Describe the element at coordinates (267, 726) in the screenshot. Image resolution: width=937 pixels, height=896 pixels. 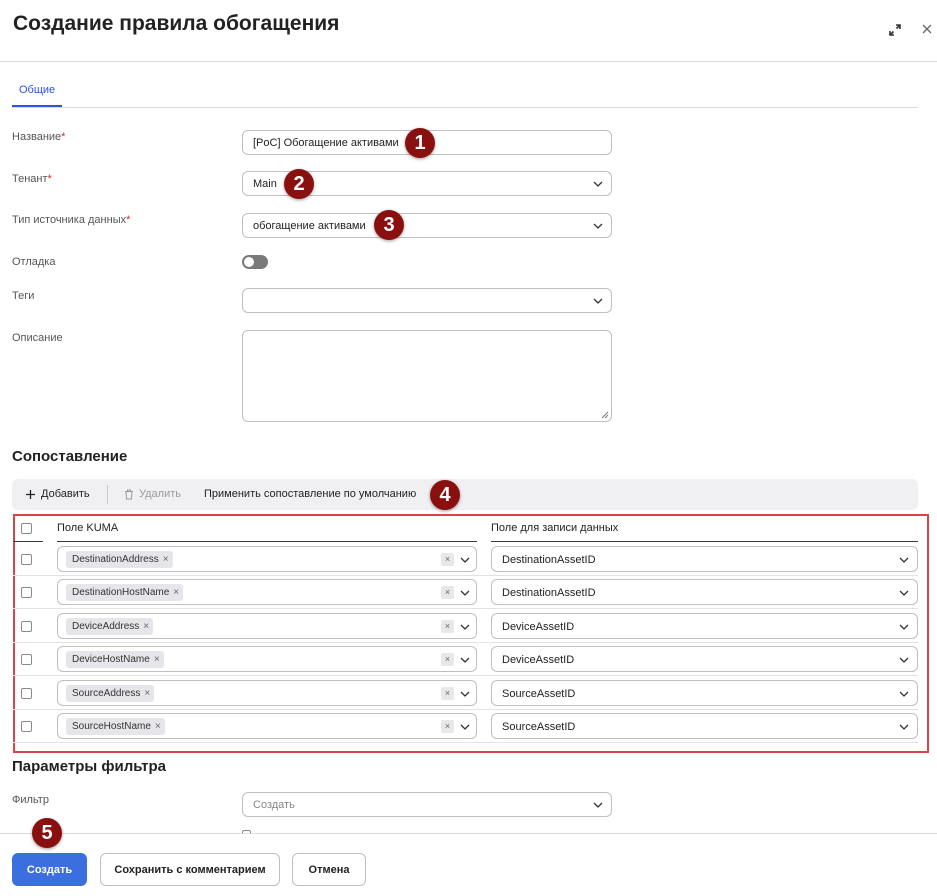
I see `kuma-field-select: SourceHostName × ×` at that location.